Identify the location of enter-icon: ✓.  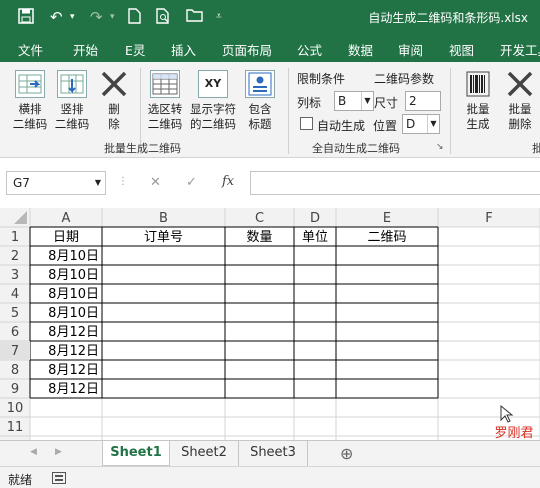
(191, 182).